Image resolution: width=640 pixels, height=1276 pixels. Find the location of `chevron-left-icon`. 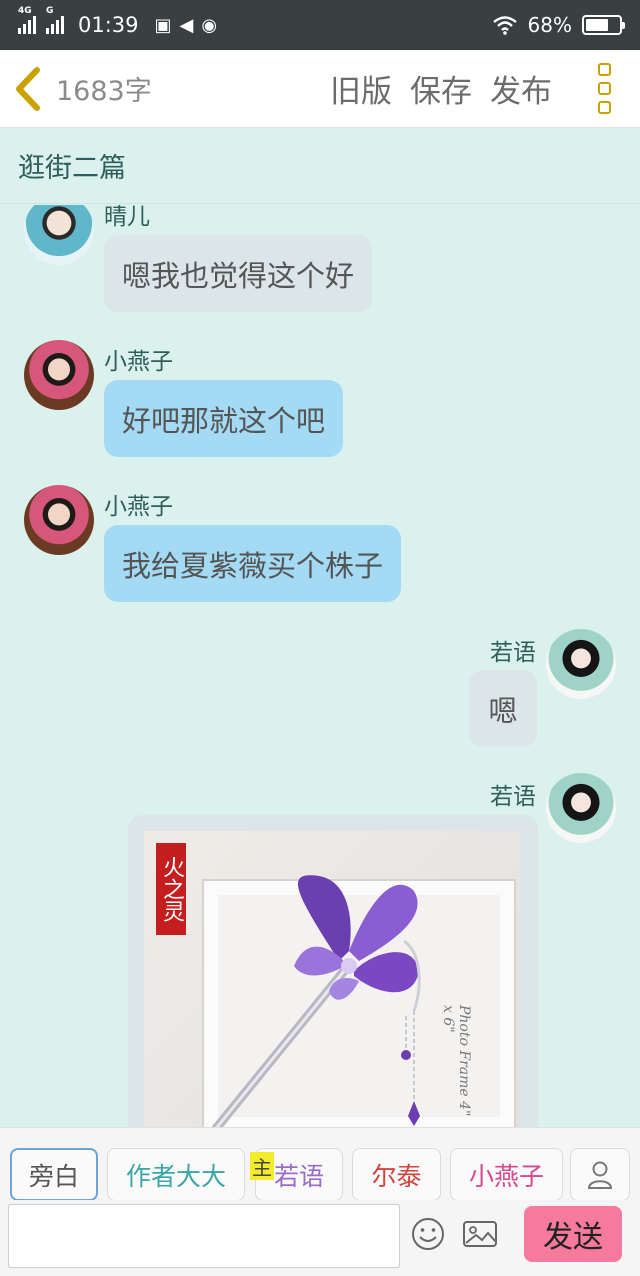

chevron-left-icon is located at coordinates (28, 88).